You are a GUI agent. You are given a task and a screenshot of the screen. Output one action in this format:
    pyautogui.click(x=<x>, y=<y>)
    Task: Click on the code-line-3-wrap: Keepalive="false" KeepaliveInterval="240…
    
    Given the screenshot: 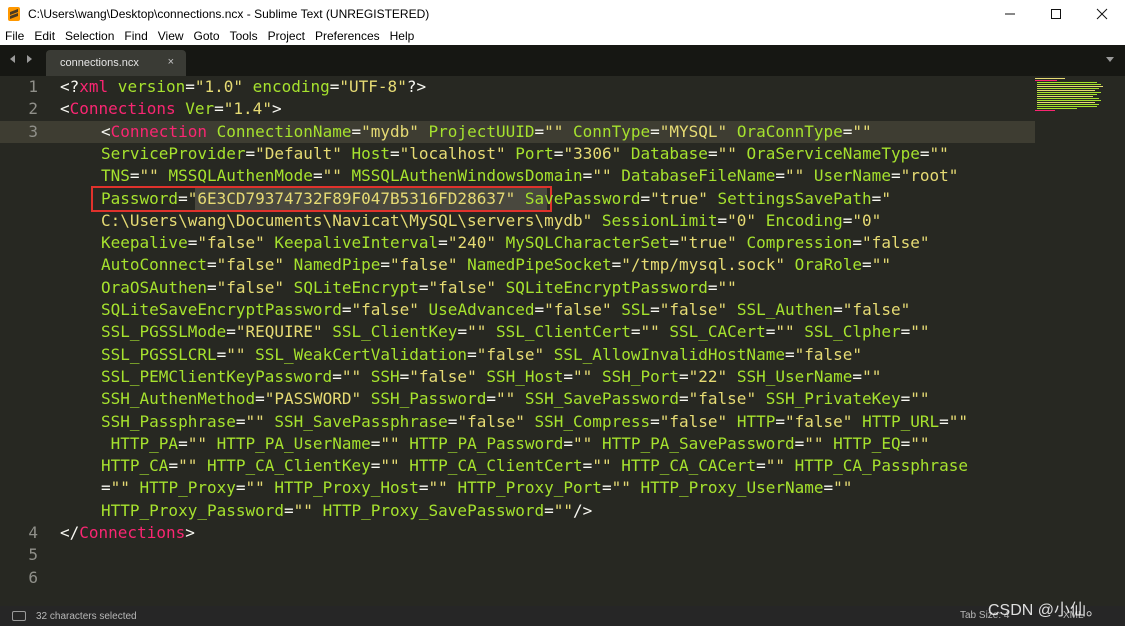 What is the action you would take?
    pyautogui.click(x=515, y=243)
    